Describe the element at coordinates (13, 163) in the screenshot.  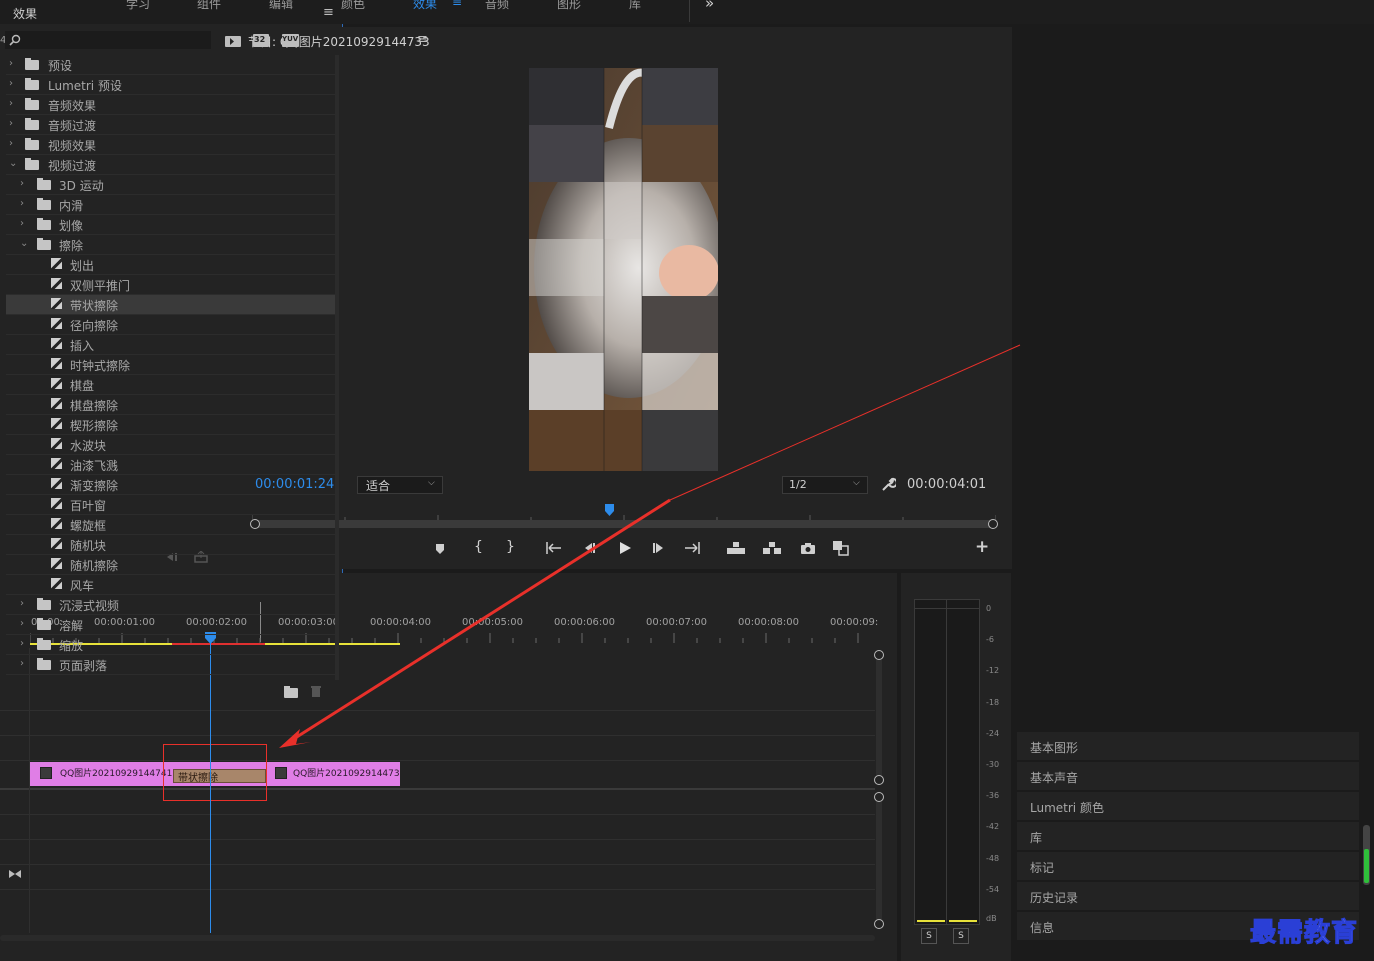
I see `chevron-down-icon: ⌄` at that location.